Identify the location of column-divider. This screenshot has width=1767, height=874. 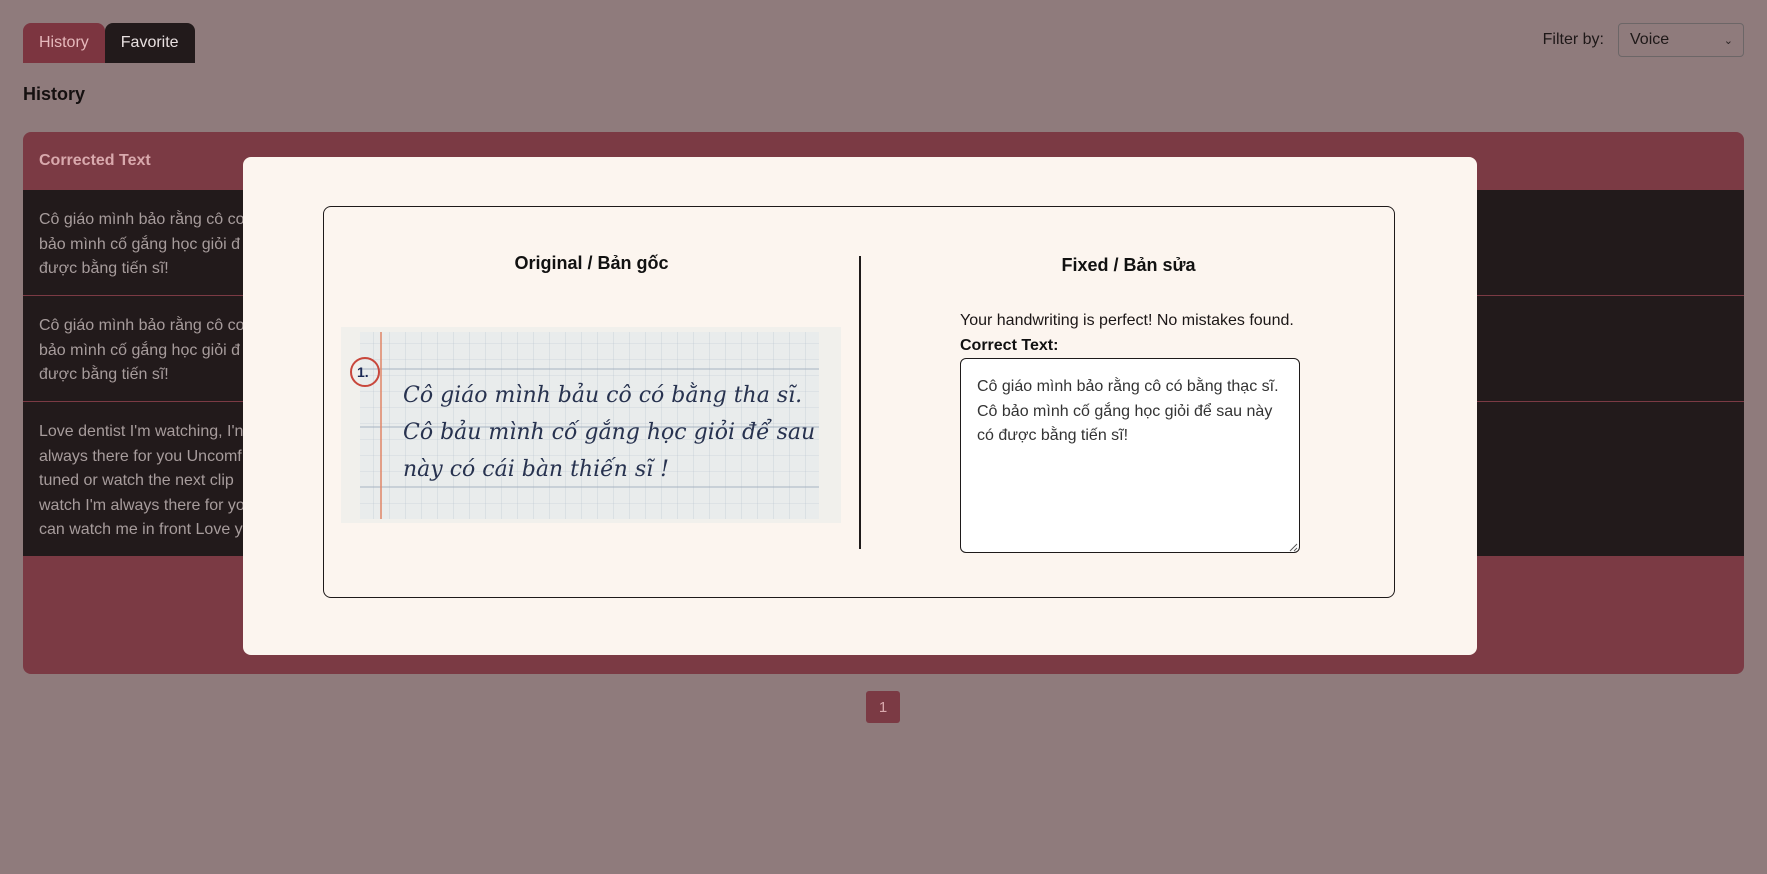
(860, 402).